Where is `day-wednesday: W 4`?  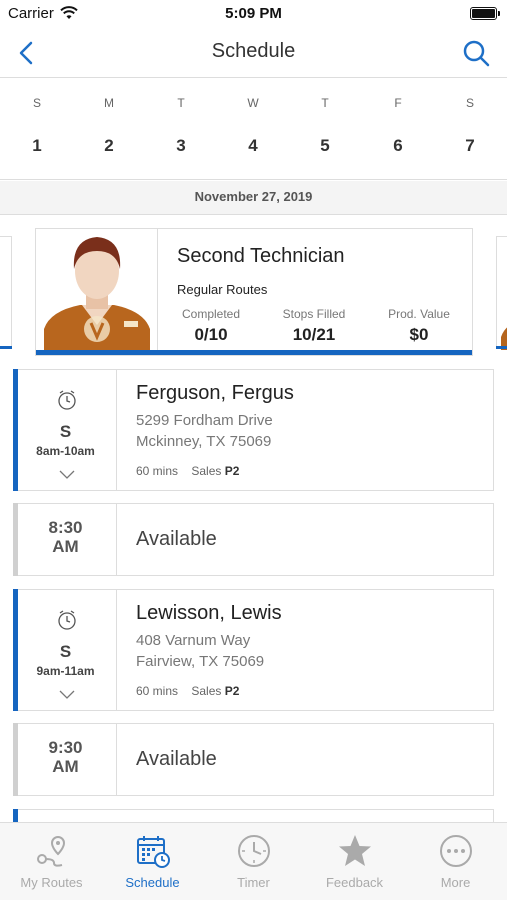 day-wednesday: W 4 is located at coordinates (253, 129).